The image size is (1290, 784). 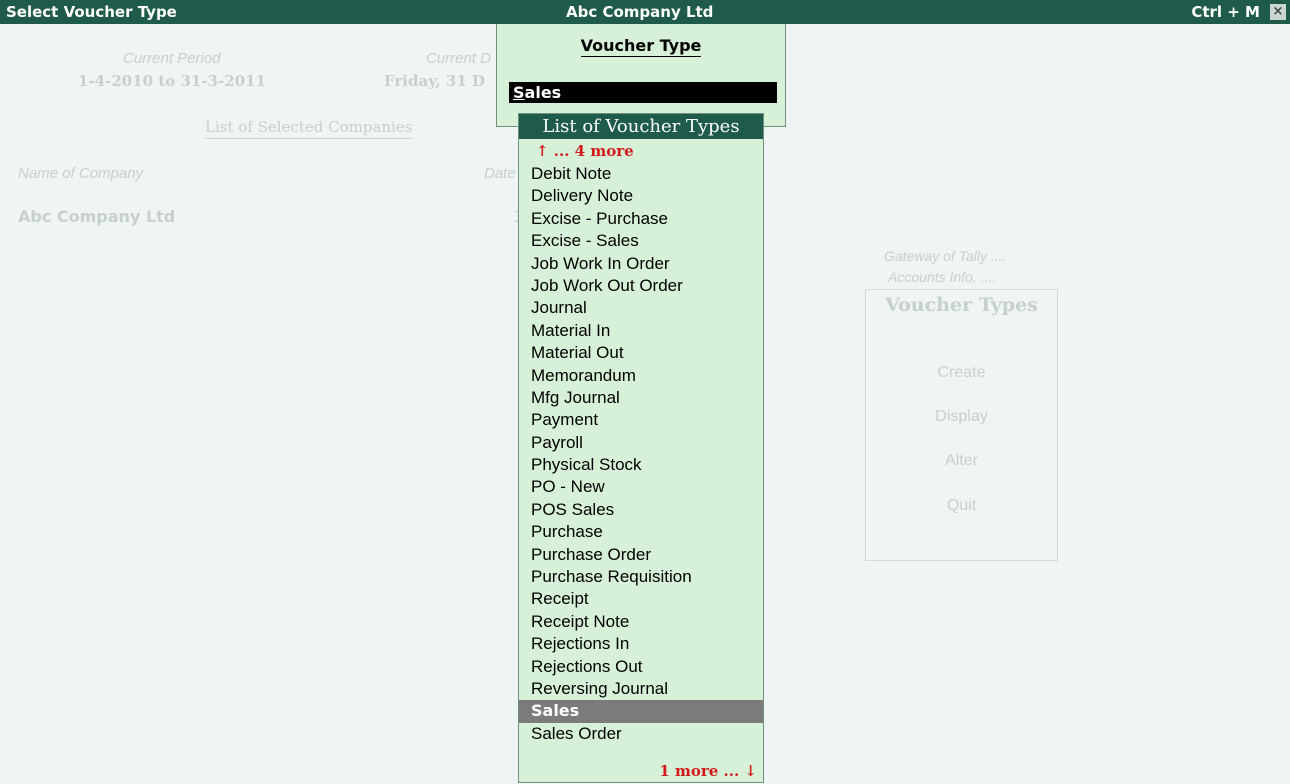 What do you see at coordinates (641, 126) in the screenshot?
I see `list-header: List of Voucher Types` at bounding box center [641, 126].